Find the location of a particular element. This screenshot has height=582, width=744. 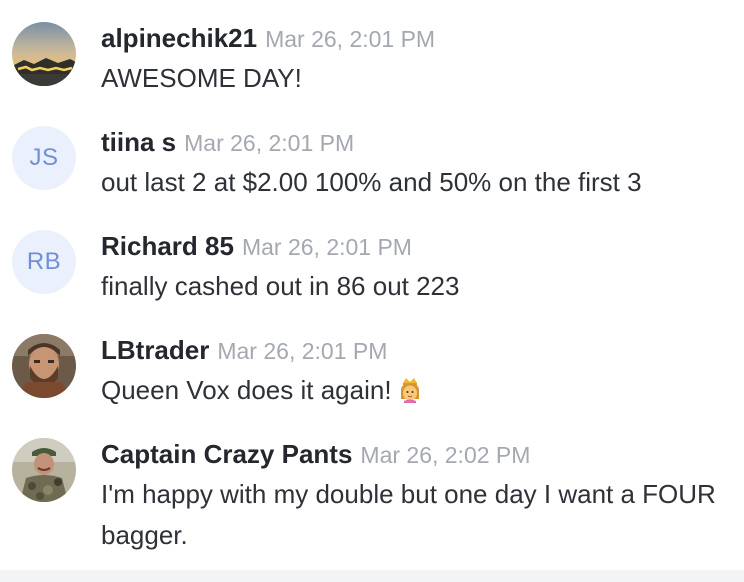

message-text: Queen Vox does it again! is located at coordinates (416, 390).